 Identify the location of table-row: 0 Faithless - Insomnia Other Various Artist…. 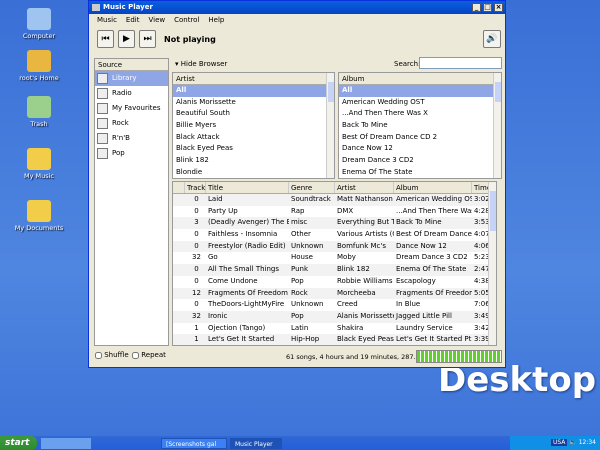
(334, 235).